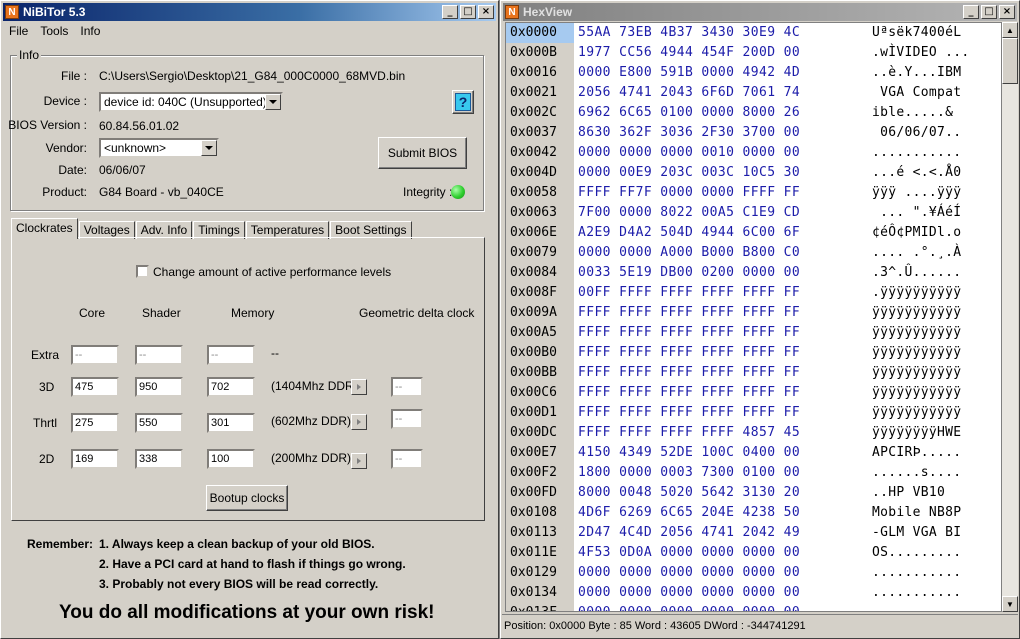 This screenshot has height=639, width=1020. What do you see at coordinates (689, 33) in the screenshot?
I see `hex-bytes: 55AA 73EB 4B37 3430 30E9 4C` at bounding box center [689, 33].